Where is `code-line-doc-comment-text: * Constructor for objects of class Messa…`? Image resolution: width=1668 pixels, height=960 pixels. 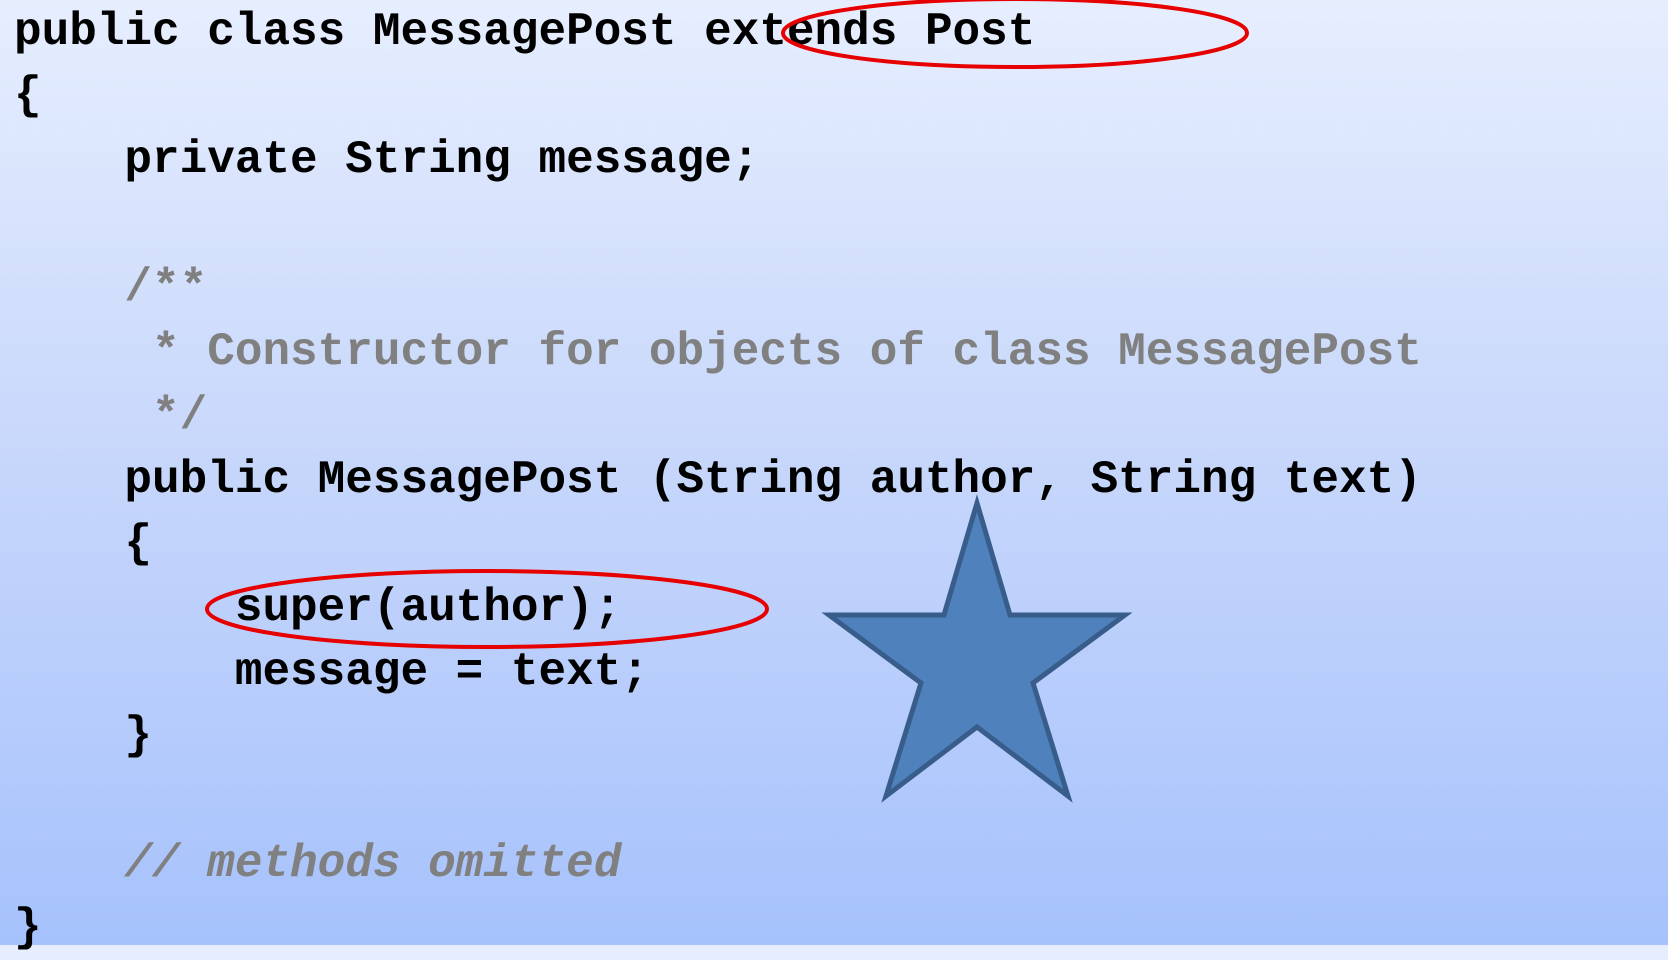 code-line-doc-comment-text: * Constructor for objects of class Messa… is located at coordinates (718, 352).